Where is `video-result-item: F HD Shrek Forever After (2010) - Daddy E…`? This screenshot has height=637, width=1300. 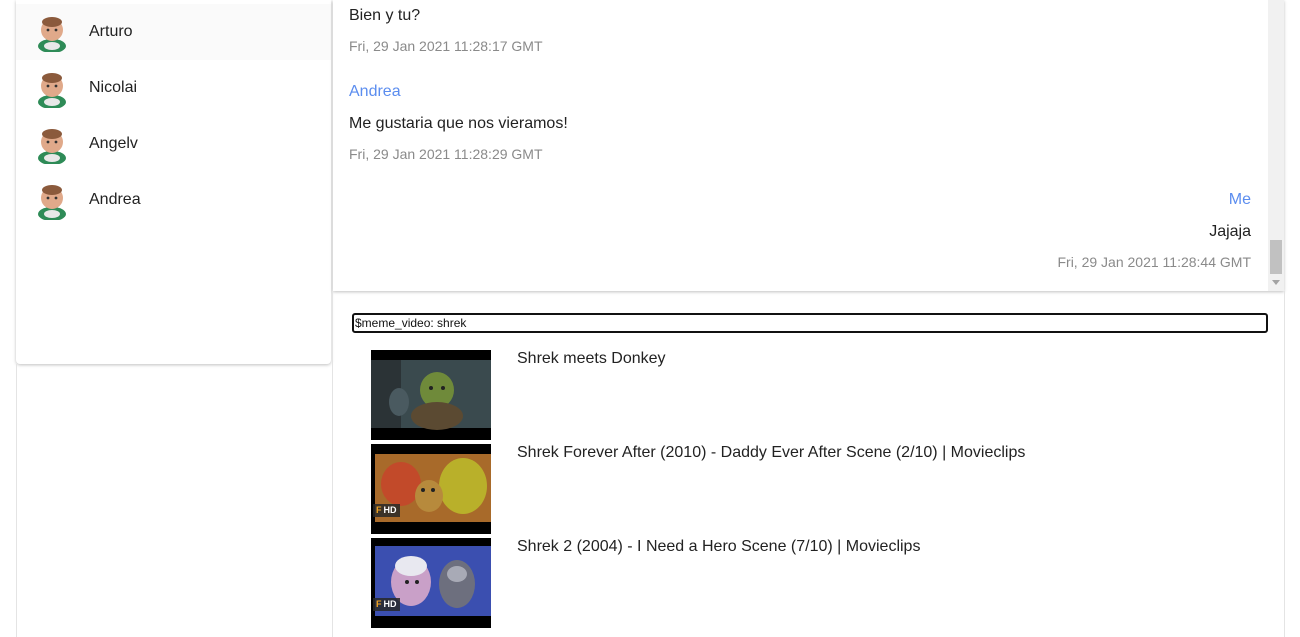 video-result-item: F HD Shrek Forever After (2010) - Daddy E… is located at coordinates (821, 489).